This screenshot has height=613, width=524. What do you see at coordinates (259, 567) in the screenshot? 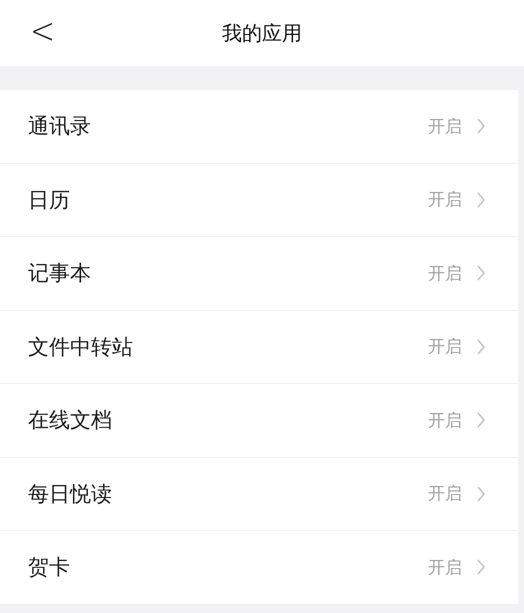
I see `app-row: 贺卡 开启` at bounding box center [259, 567].